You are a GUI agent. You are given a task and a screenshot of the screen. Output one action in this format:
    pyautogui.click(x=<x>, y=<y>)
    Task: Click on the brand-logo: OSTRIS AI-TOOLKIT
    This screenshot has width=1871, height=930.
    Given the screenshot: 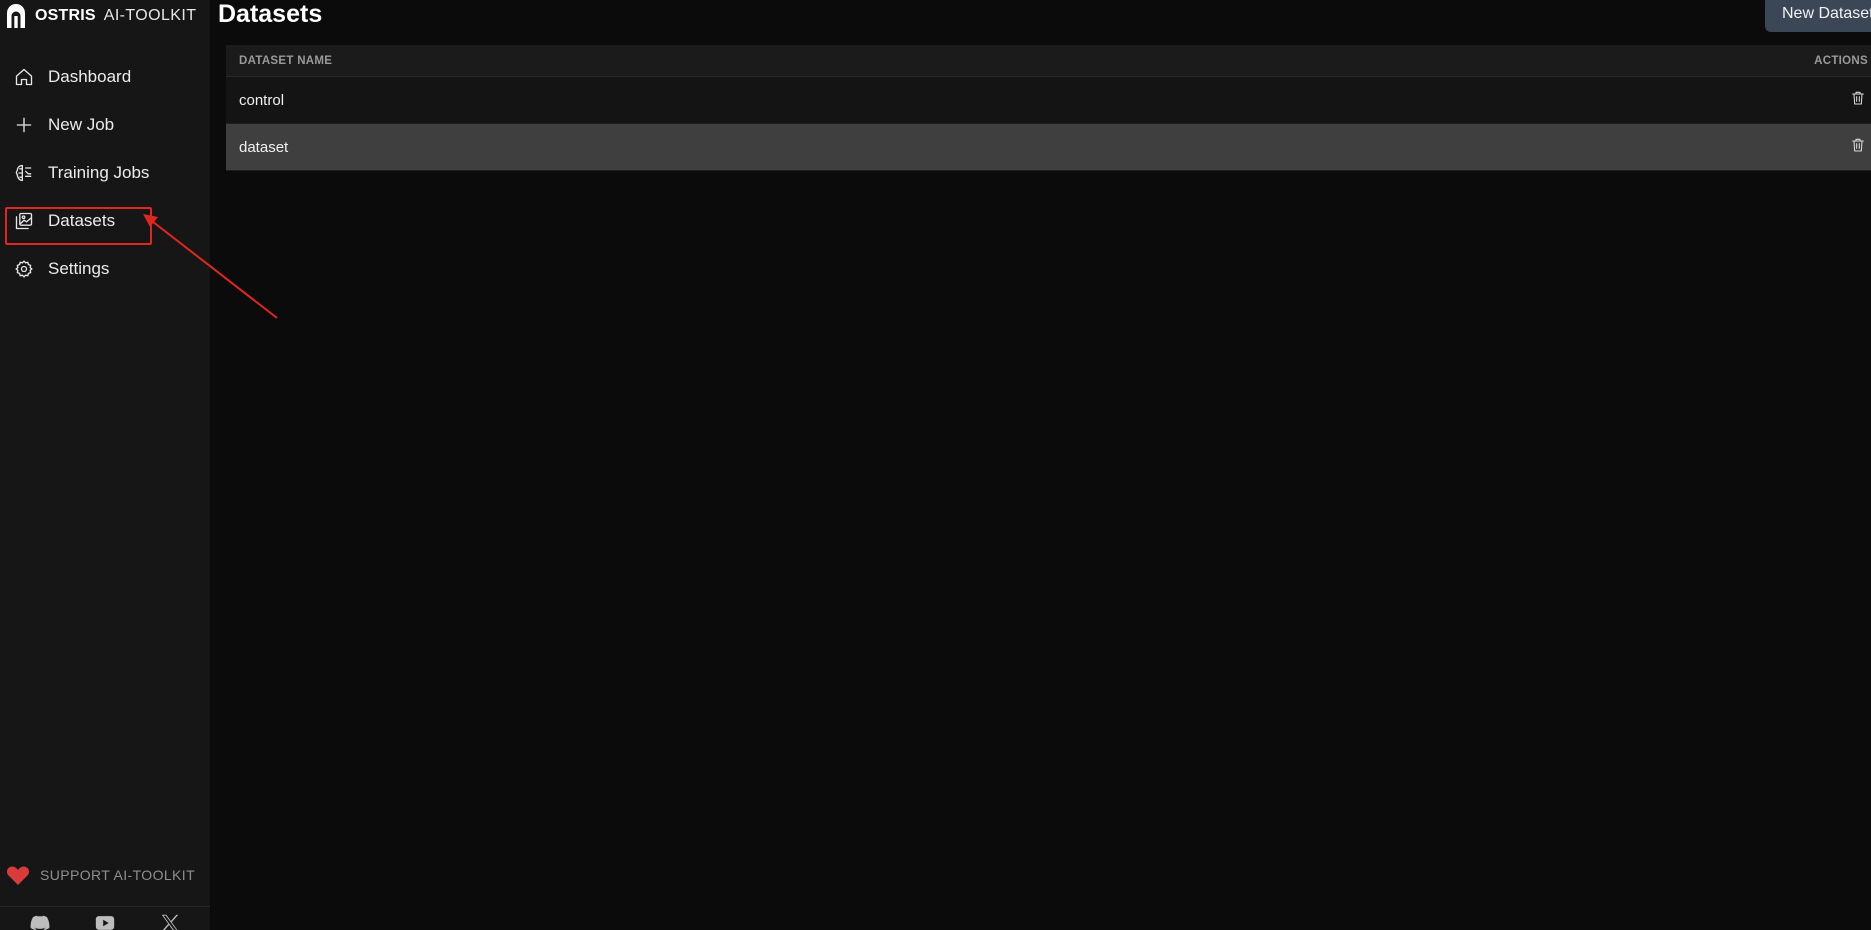 What is the action you would take?
    pyautogui.click(x=100, y=16)
    